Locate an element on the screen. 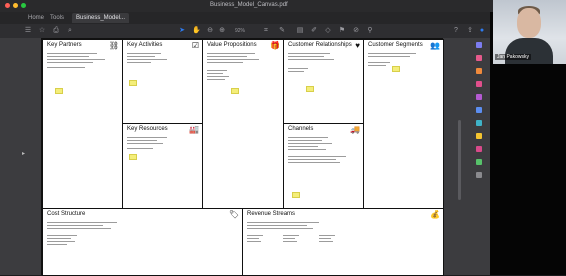 The image size is (566, 276). link-chain-icon: ⛓ is located at coordinates (113, 45).